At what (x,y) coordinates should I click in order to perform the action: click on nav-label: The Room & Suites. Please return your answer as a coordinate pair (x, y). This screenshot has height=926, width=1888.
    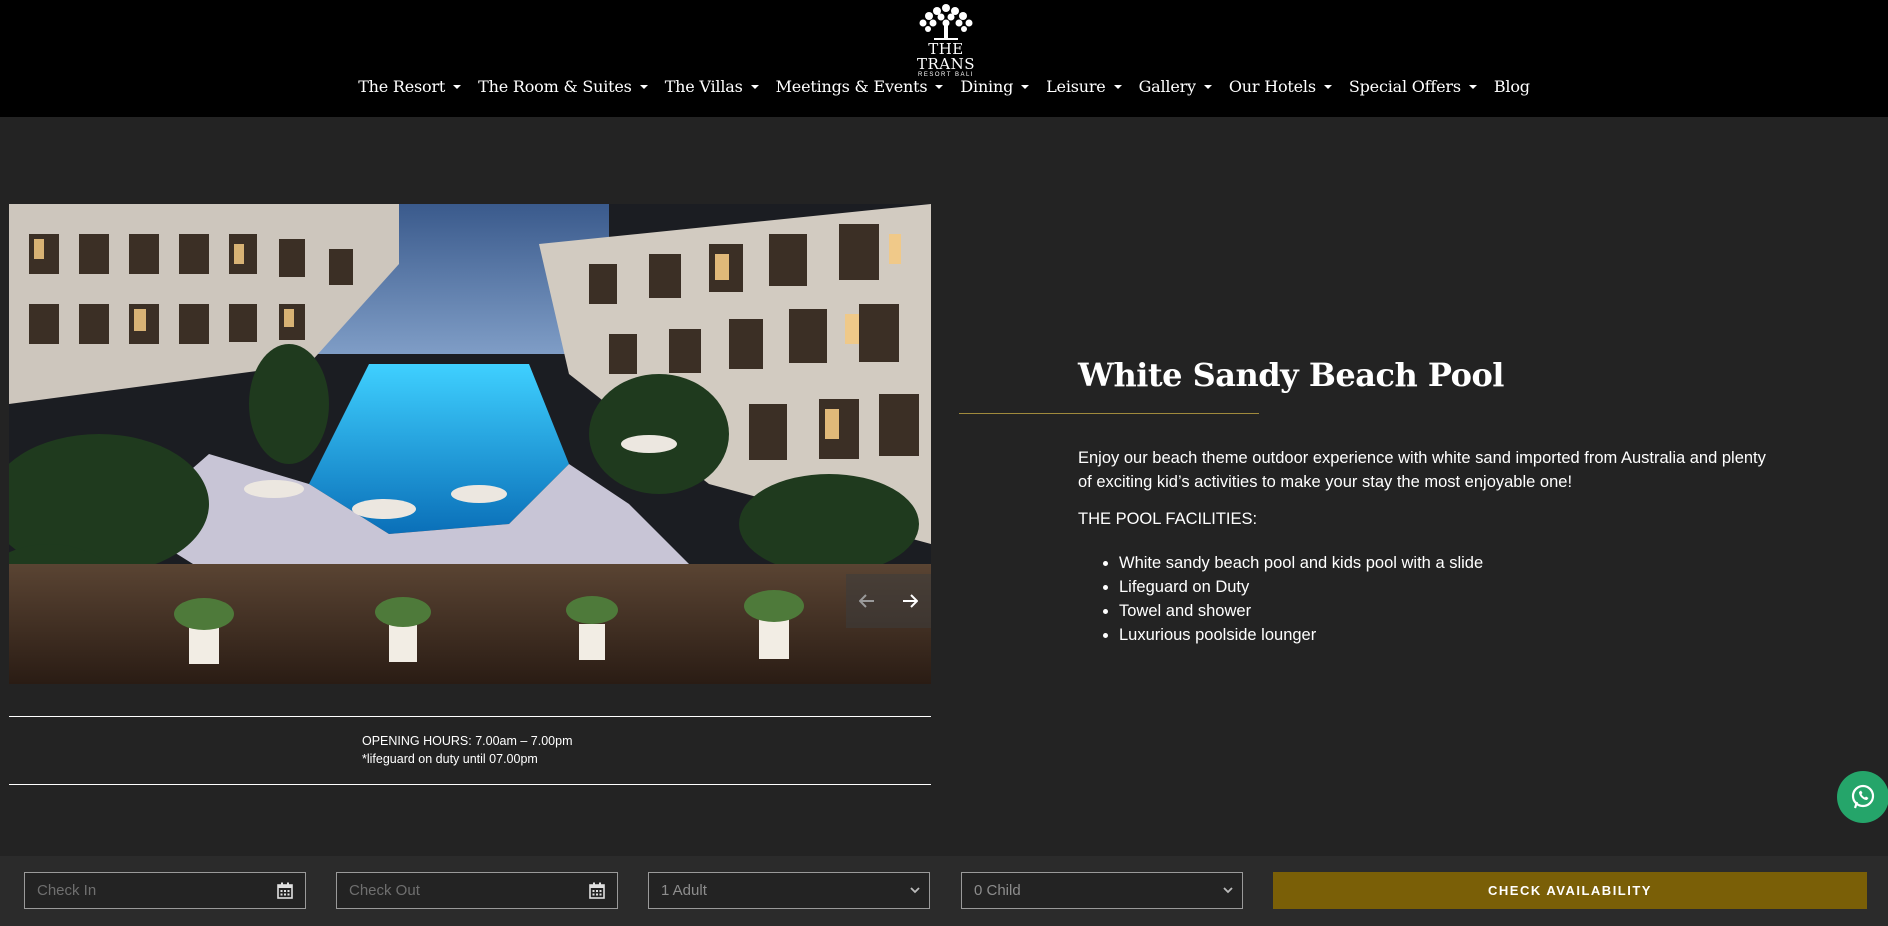
    Looking at the image, I should click on (555, 86).